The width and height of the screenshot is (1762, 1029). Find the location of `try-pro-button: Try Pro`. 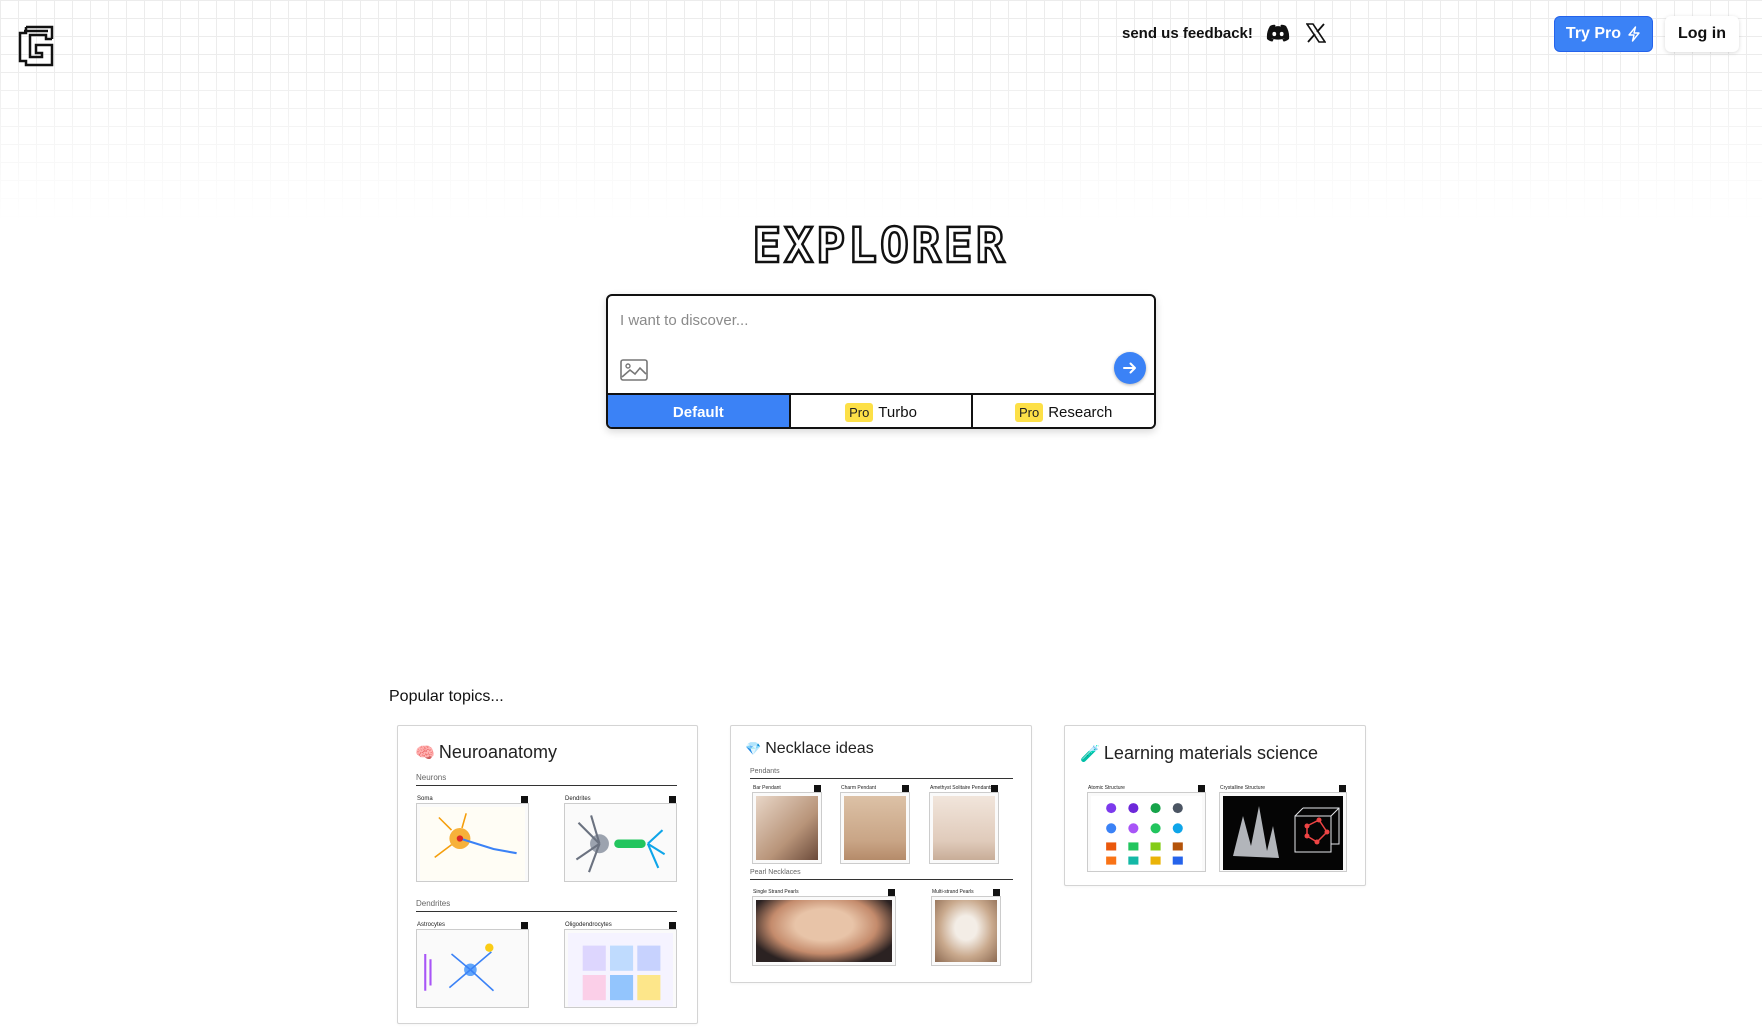

try-pro-button: Try Pro is located at coordinates (1603, 34).